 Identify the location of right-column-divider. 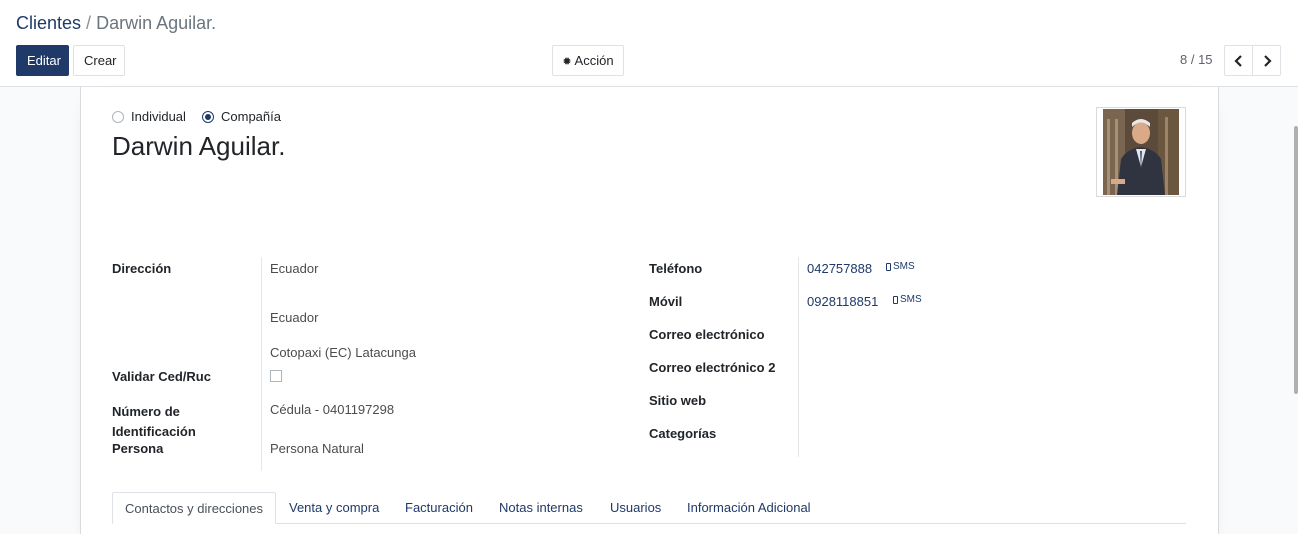
(798, 357).